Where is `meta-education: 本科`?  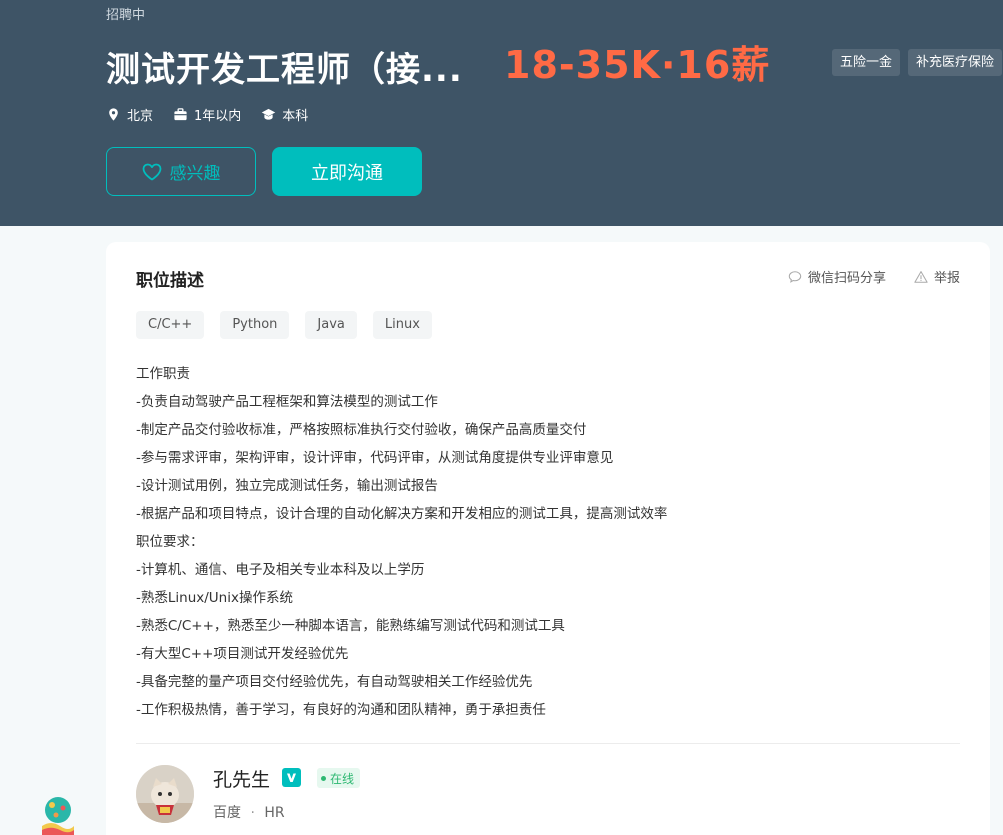 meta-education: 本科 is located at coordinates (284, 114).